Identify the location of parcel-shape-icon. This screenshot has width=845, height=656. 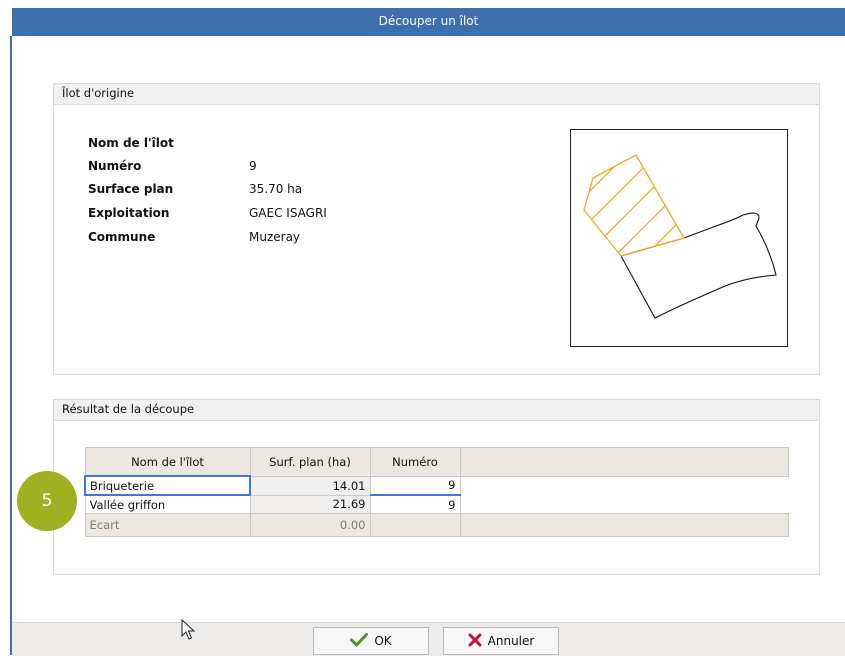
(680, 236).